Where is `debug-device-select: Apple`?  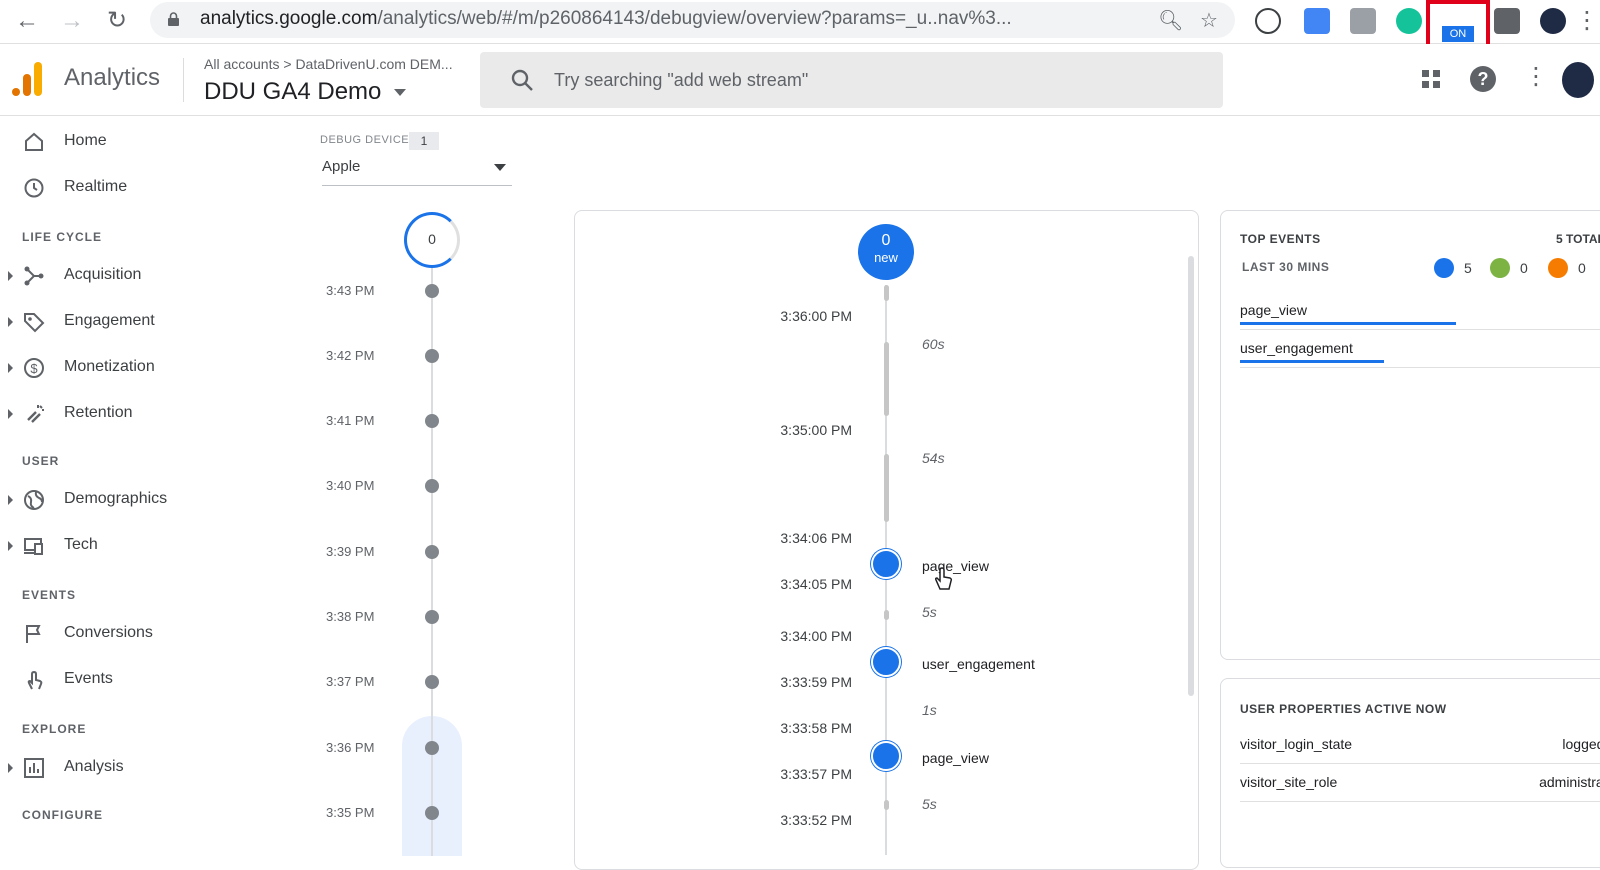 debug-device-select: Apple is located at coordinates (417, 168).